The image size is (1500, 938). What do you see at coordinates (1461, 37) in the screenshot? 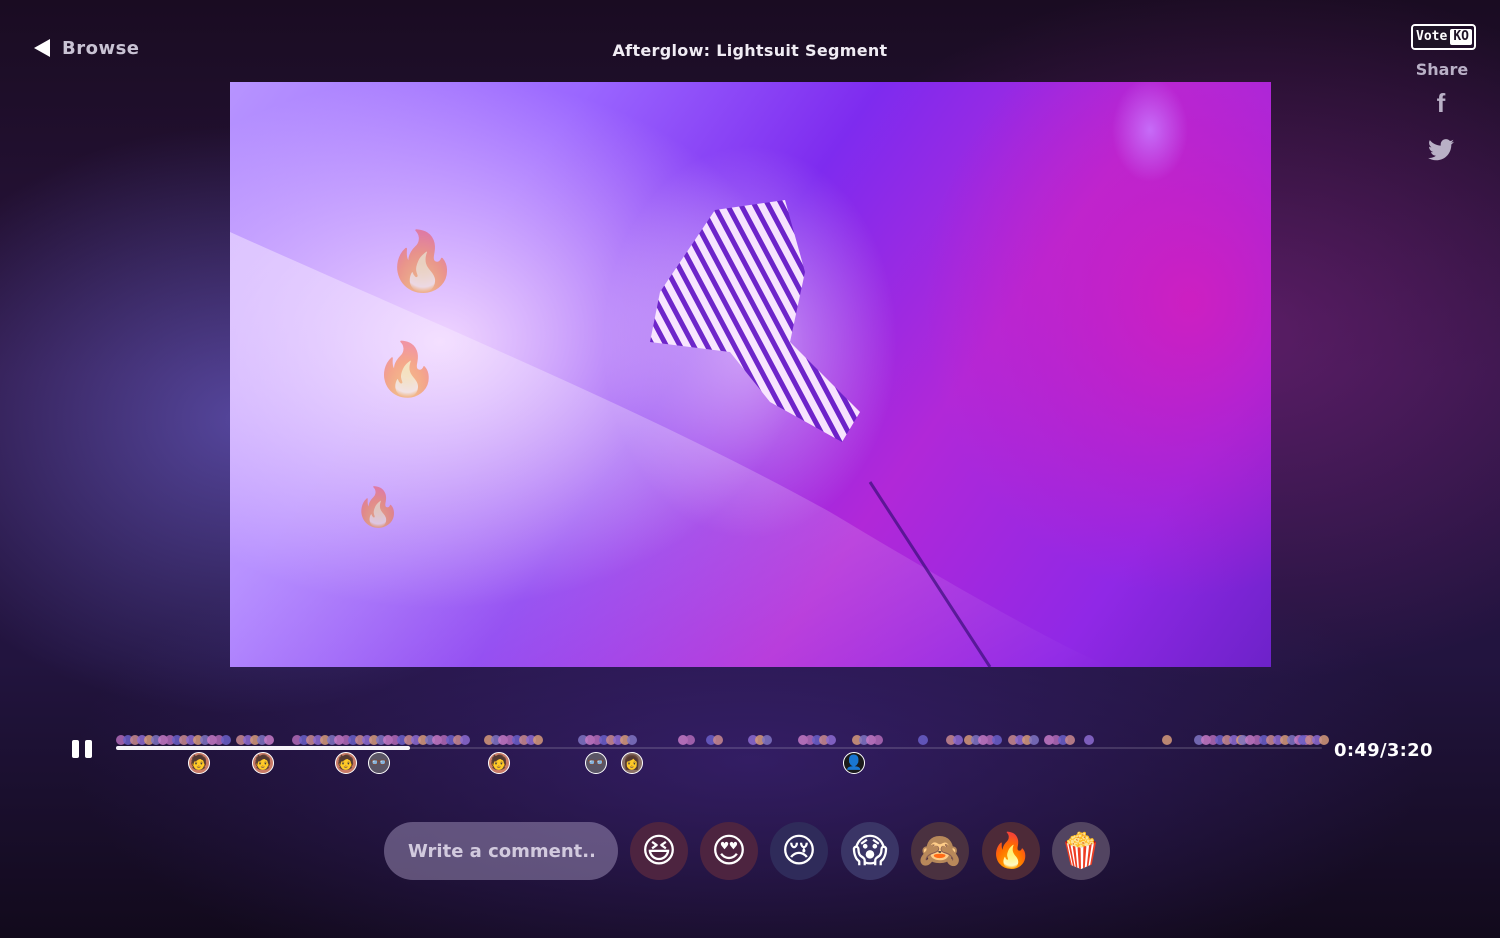
I see `logo-ko-text: KO` at bounding box center [1461, 37].